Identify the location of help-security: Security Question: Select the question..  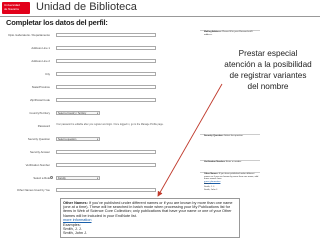
(232, 136).